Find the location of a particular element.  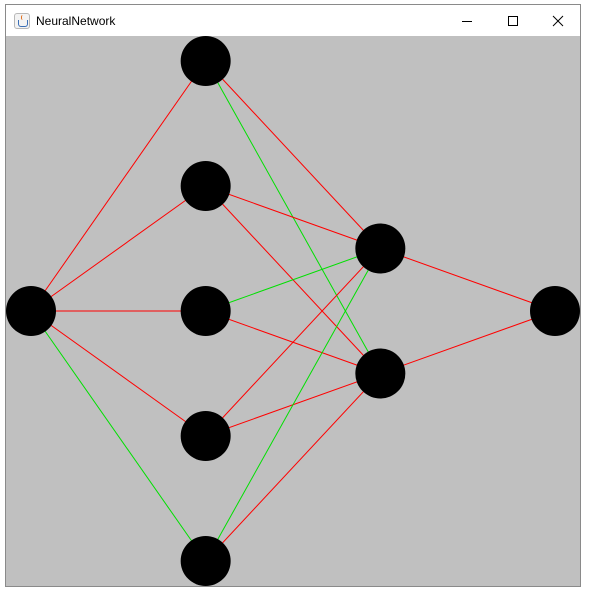

minimize-button is located at coordinates (467, 20).